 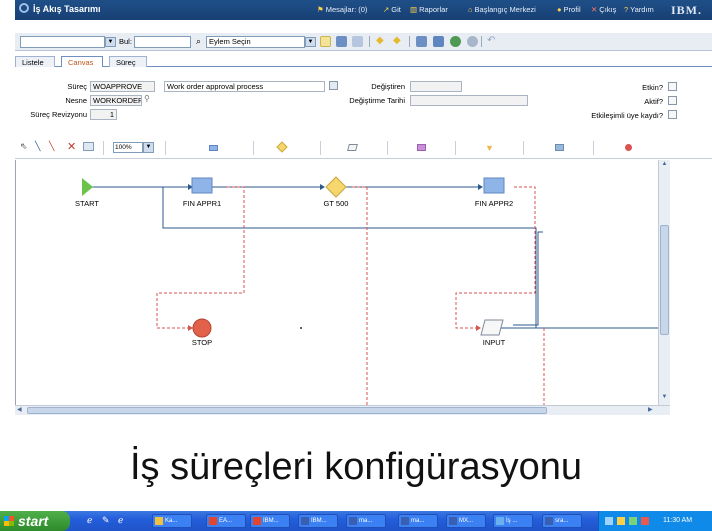 I want to click on properties-icon, so click(x=88, y=146).